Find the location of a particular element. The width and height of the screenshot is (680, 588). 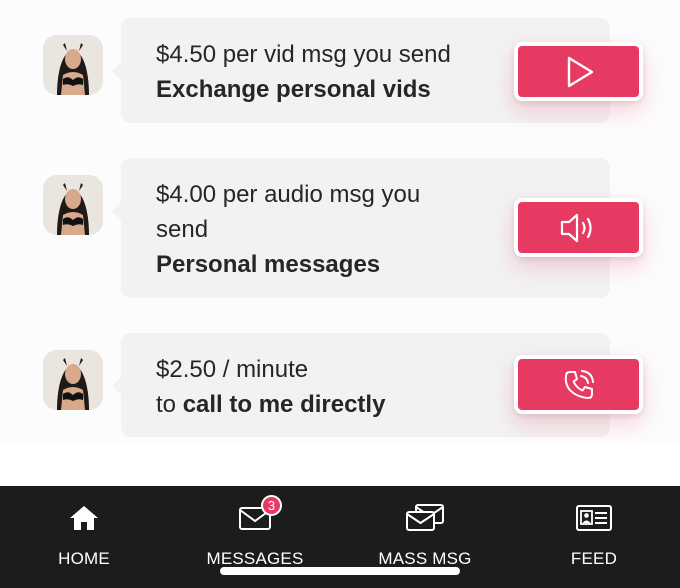

nav-item-home: HOME is located at coordinates (84, 537).